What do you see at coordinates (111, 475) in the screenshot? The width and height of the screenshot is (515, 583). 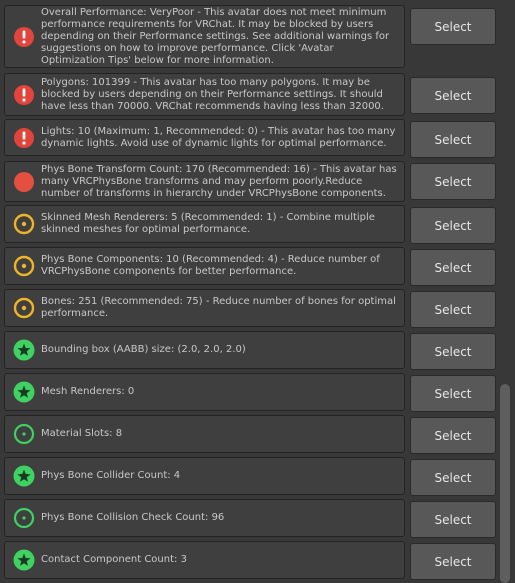 I see `performance-message: Phys Bone Collider Count: 4` at bounding box center [111, 475].